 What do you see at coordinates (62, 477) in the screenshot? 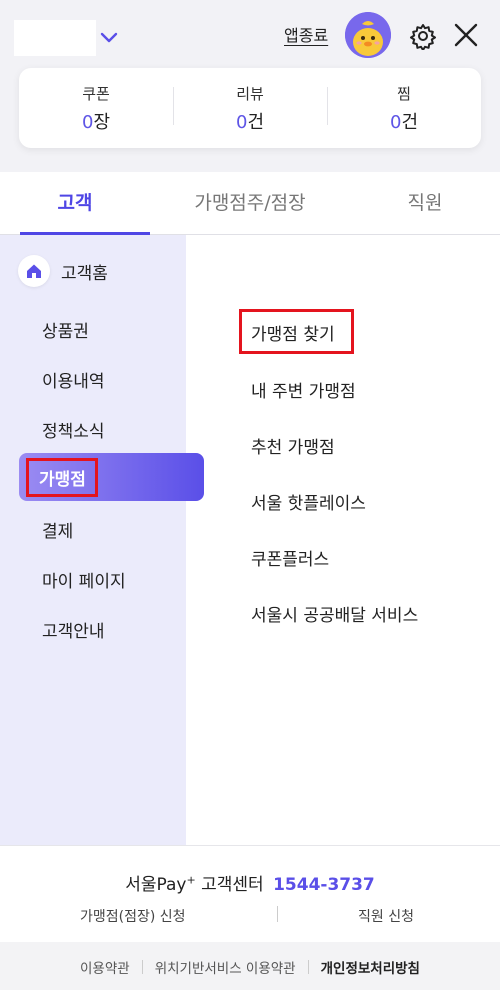
I see `sidebar-item-label: 가맹점` at bounding box center [62, 477].